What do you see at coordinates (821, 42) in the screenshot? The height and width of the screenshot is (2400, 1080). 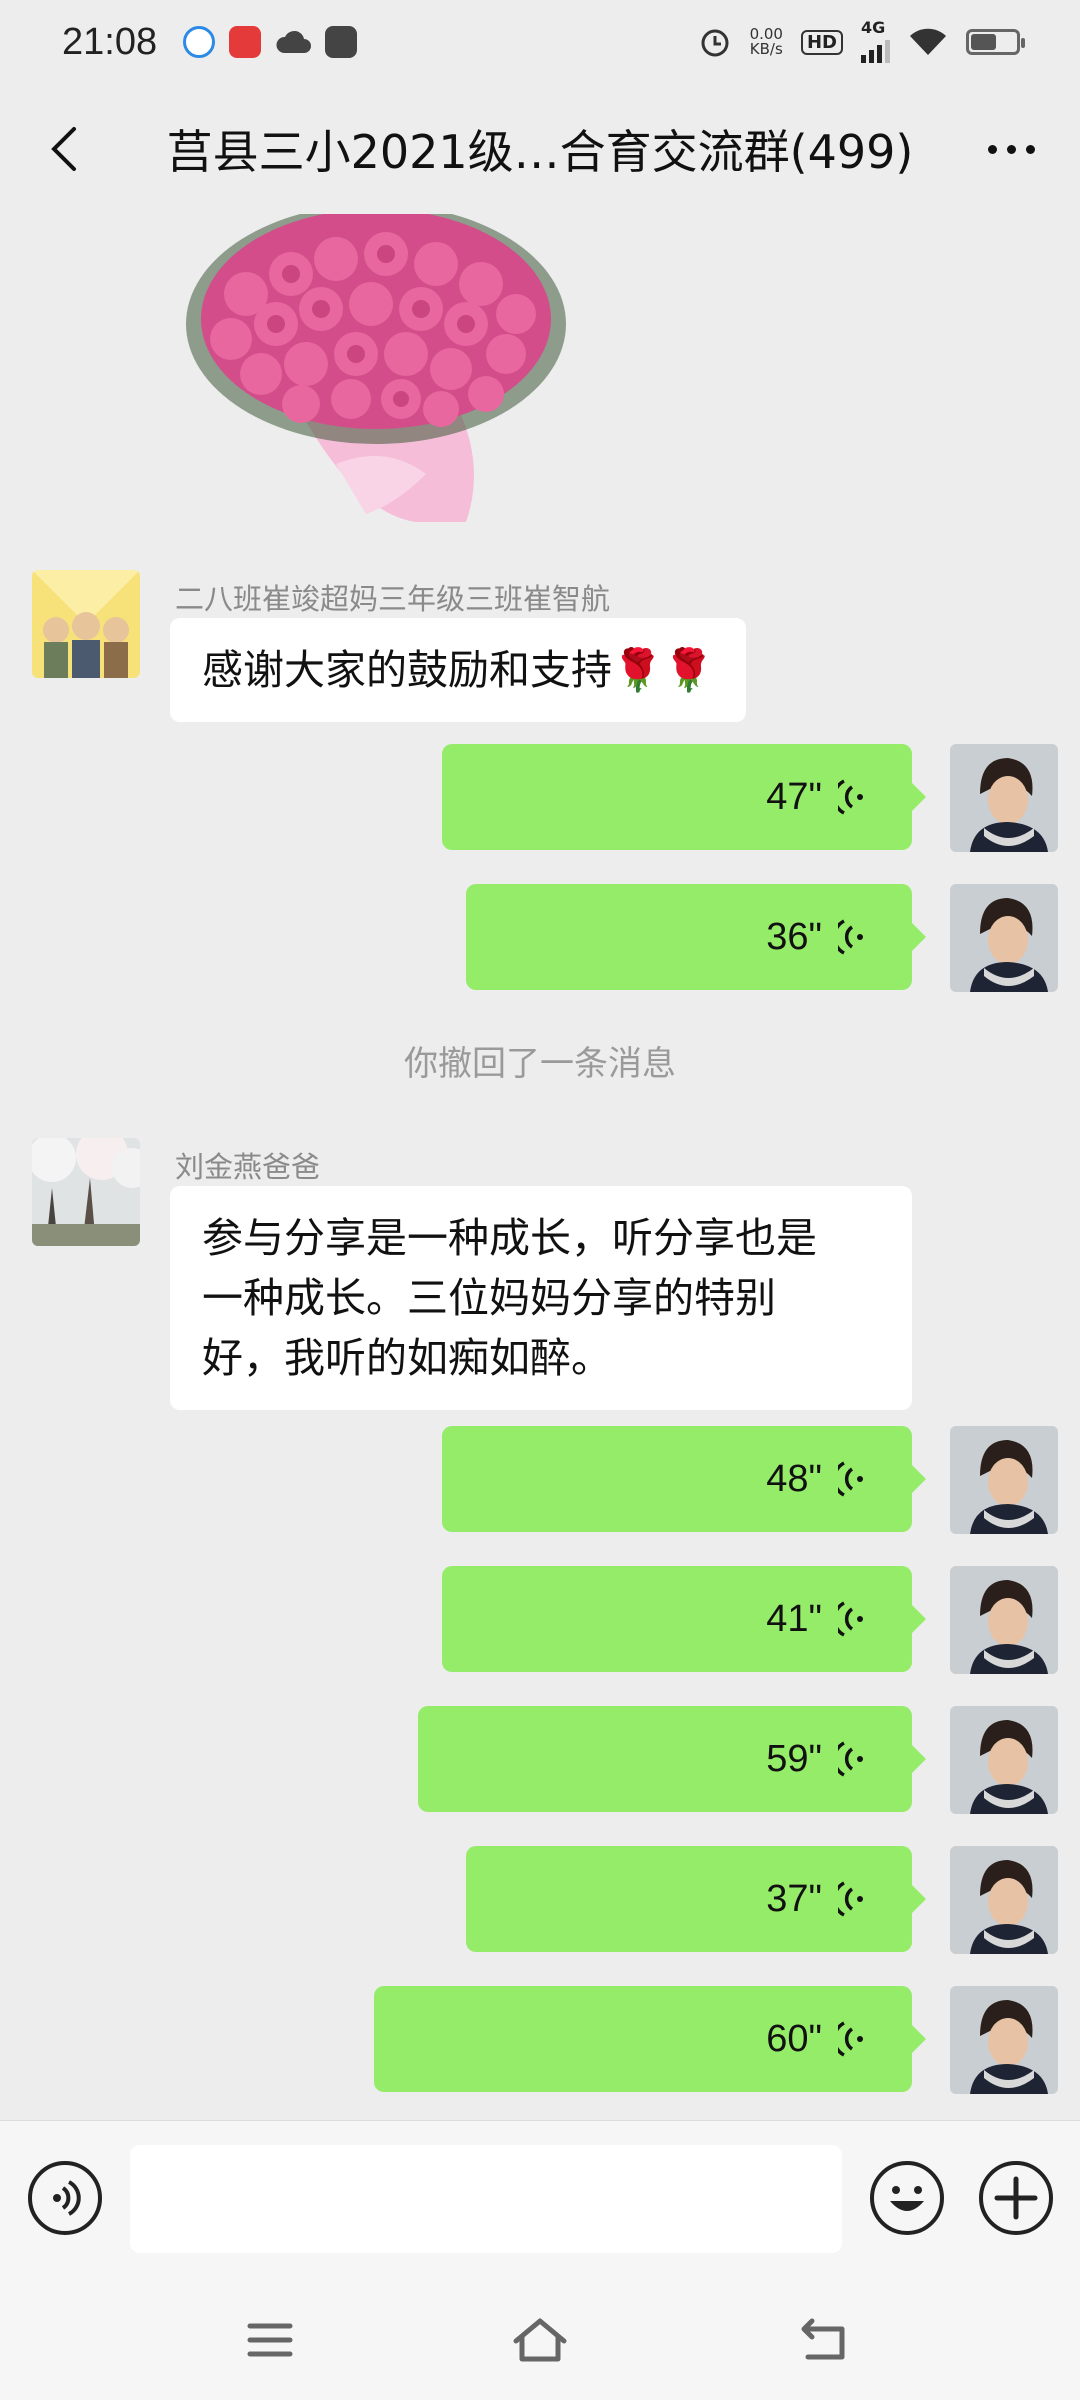 I see `hd-badge: HD` at bounding box center [821, 42].